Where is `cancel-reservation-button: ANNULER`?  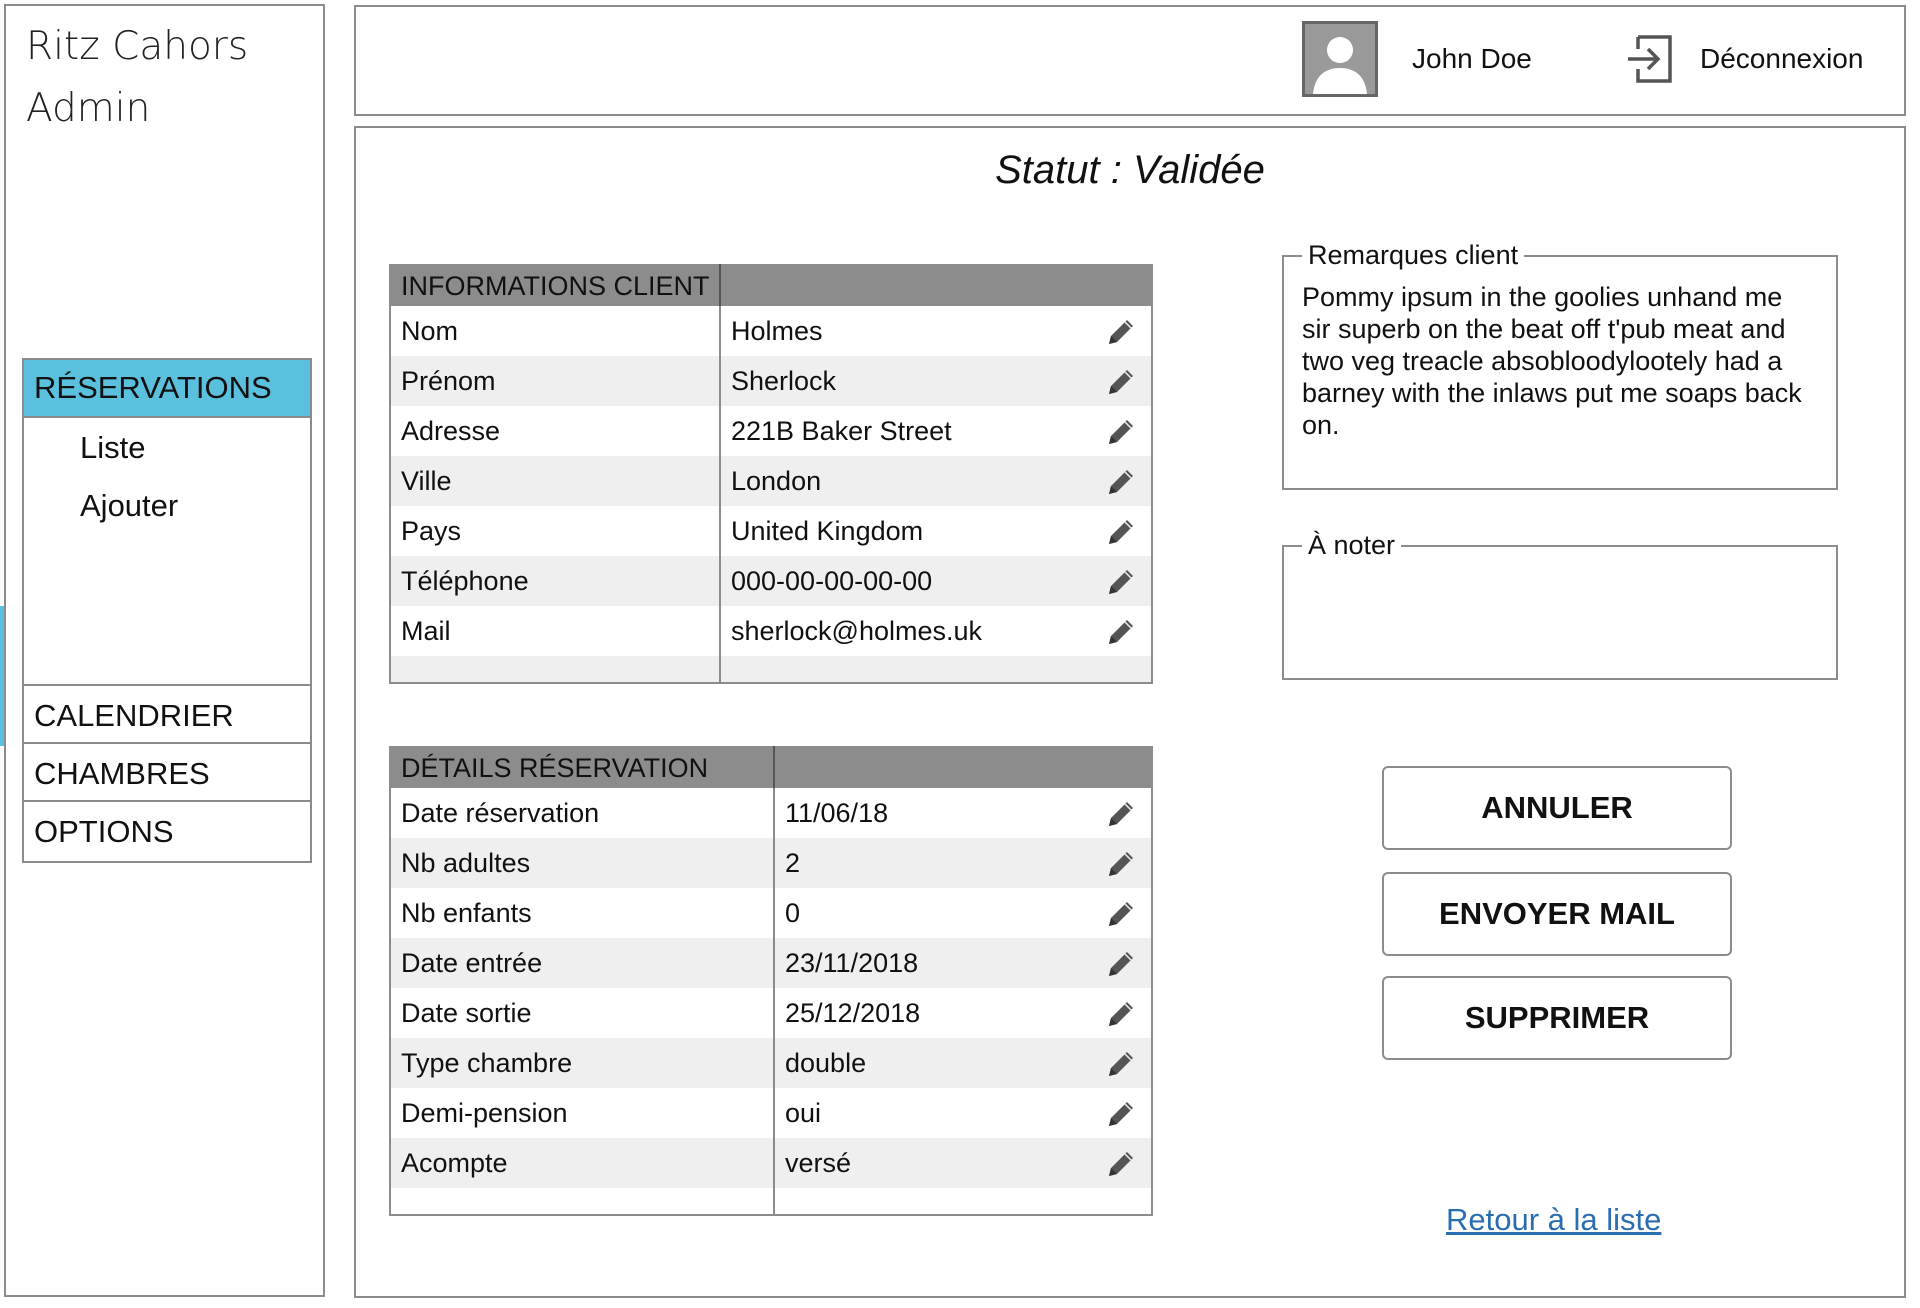
cancel-reservation-button: ANNULER is located at coordinates (1557, 808).